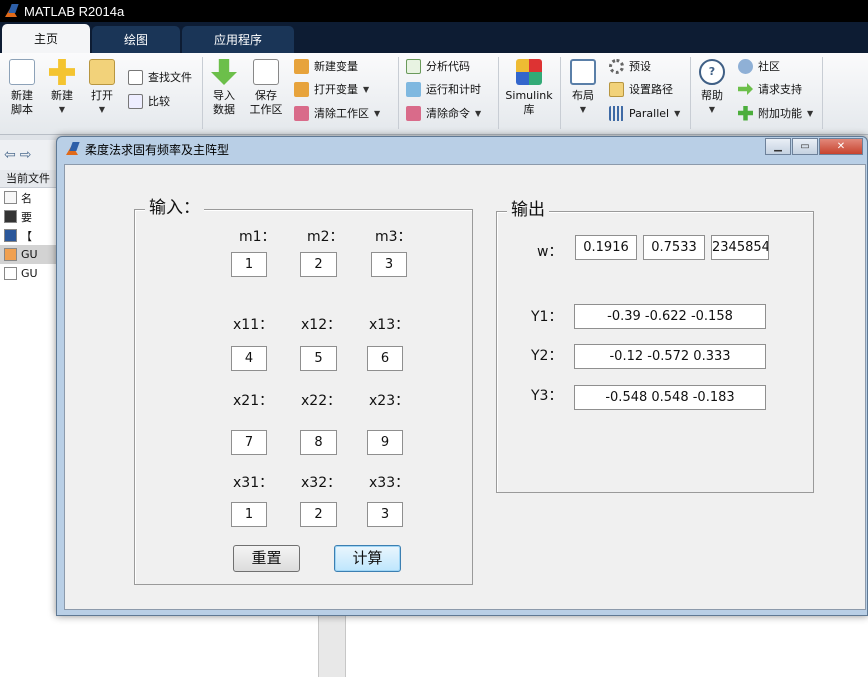 The image size is (868, 677). What do you see at coordinates (157, 149) in the screenshot?
I see `dialog-title: 柔度法求固有频率及主阵型` at bounding box center [157, 149].